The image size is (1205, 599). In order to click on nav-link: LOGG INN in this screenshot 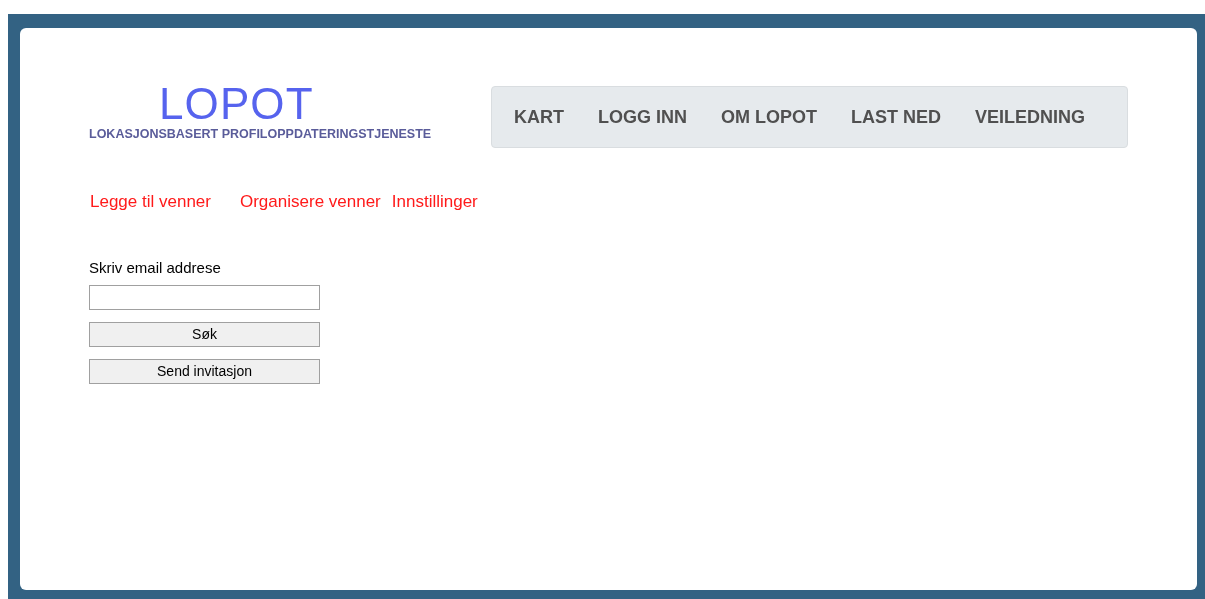, I will do `click(642, 117)`.